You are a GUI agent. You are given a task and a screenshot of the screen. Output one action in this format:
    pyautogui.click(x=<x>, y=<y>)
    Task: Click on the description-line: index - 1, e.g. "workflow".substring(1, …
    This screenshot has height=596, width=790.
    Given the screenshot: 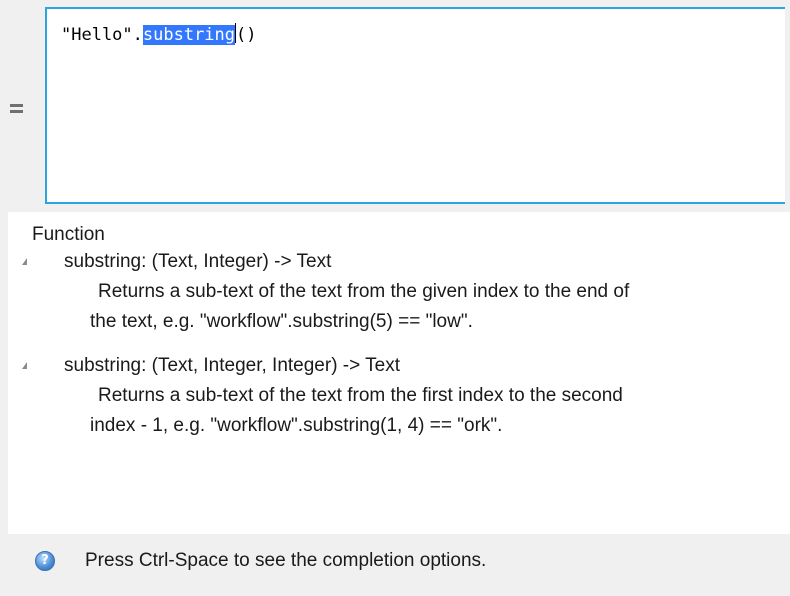 What is the action you would take?
    pyautogui.click(x=296, y=425)
    